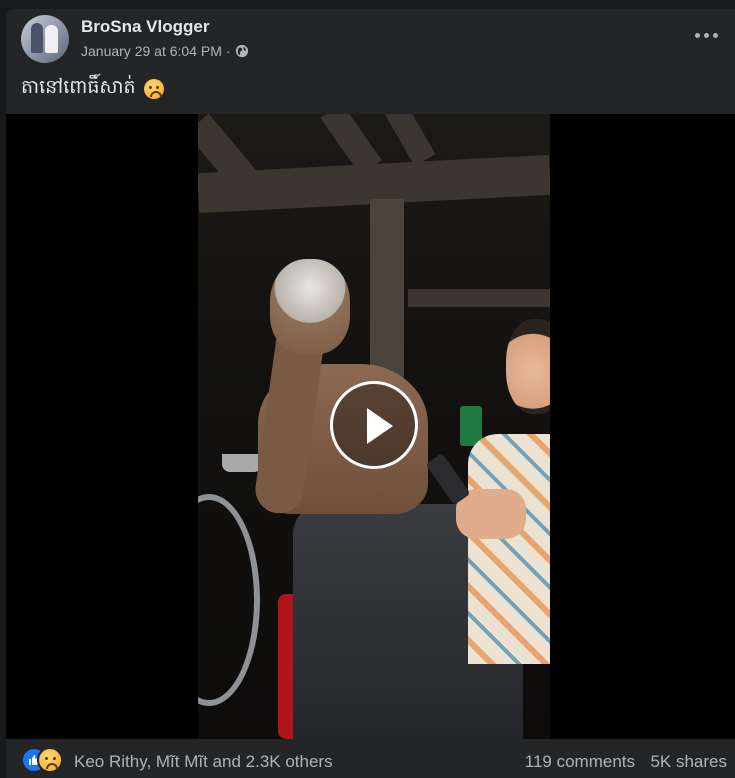 This screenshot has width=735, height=778. I want to click on post-timestamp: January 29 at 6:04 PM, so click(151, 51).